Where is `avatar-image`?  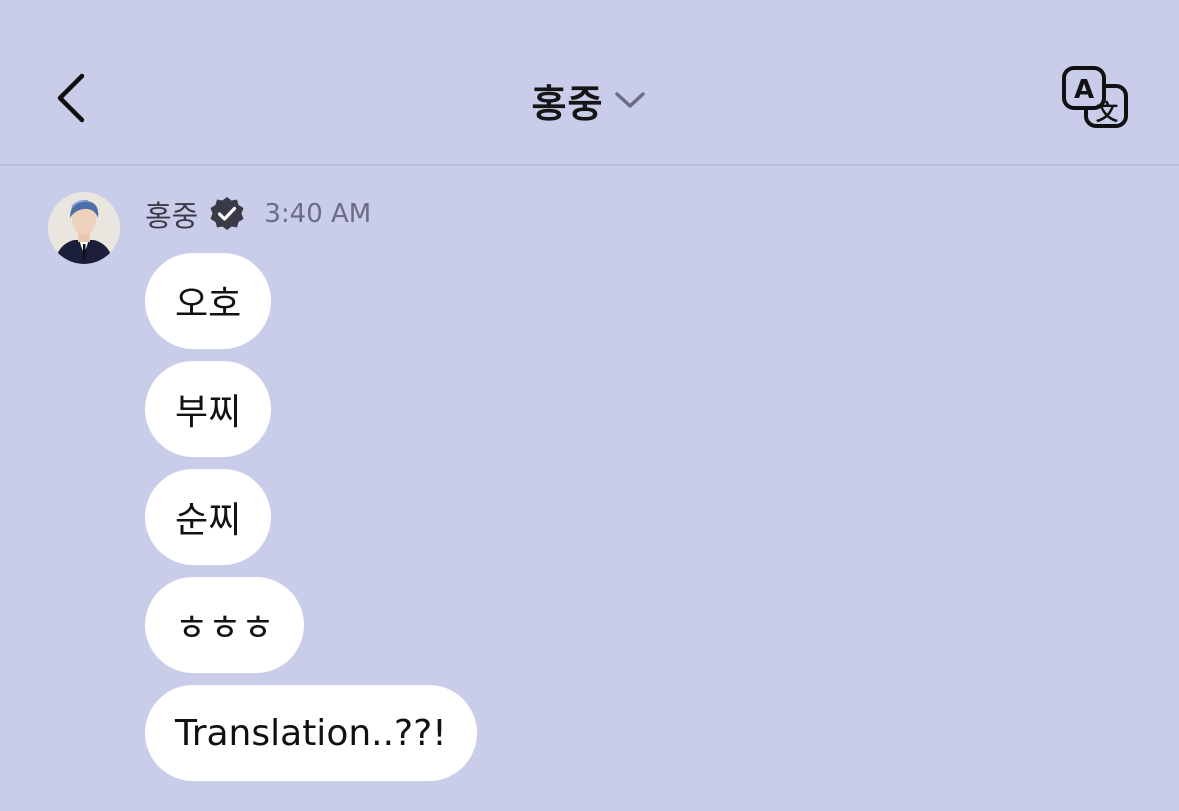 avatar-image is located at coordinates (84, 228).